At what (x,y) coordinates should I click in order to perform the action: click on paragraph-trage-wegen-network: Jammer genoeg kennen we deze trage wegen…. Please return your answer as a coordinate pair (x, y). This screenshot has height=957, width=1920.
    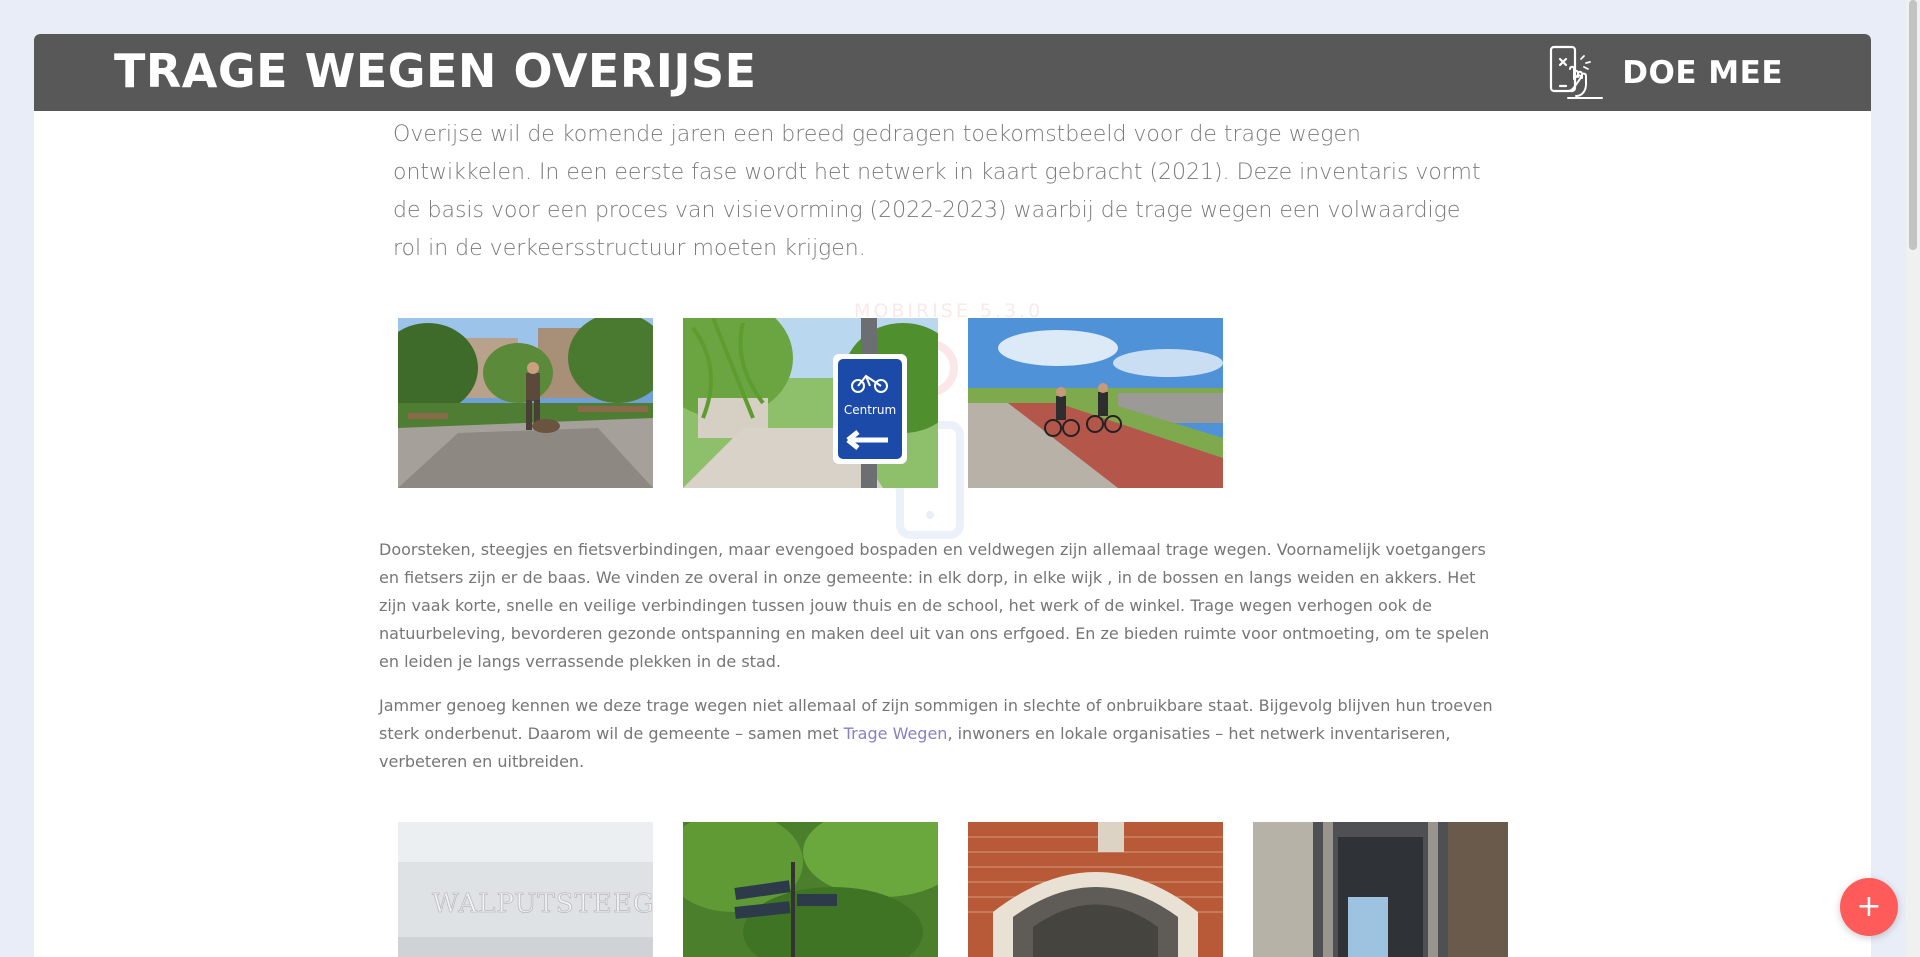
    Looking at the image, I should click on (939, 734).